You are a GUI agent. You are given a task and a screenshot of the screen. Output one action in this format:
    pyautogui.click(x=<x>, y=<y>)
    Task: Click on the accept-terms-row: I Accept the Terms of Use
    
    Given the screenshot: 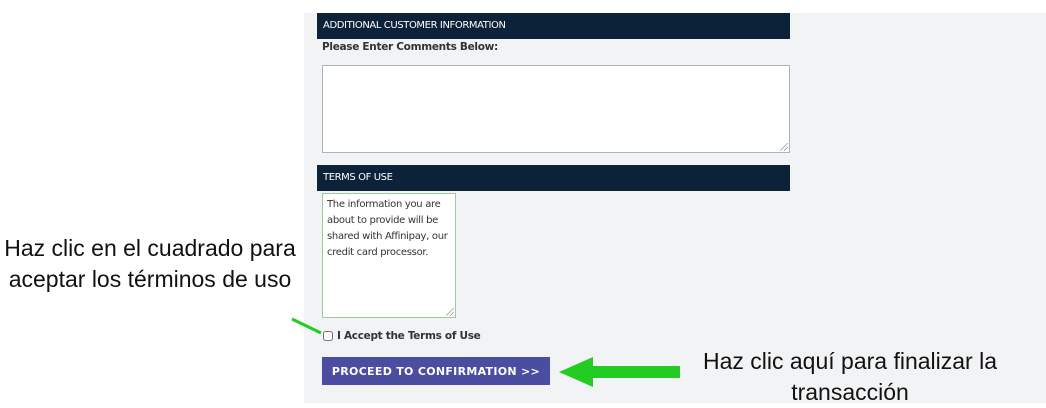 What is the action you would take?
    pyautogui.click(x=401, y=336)
    